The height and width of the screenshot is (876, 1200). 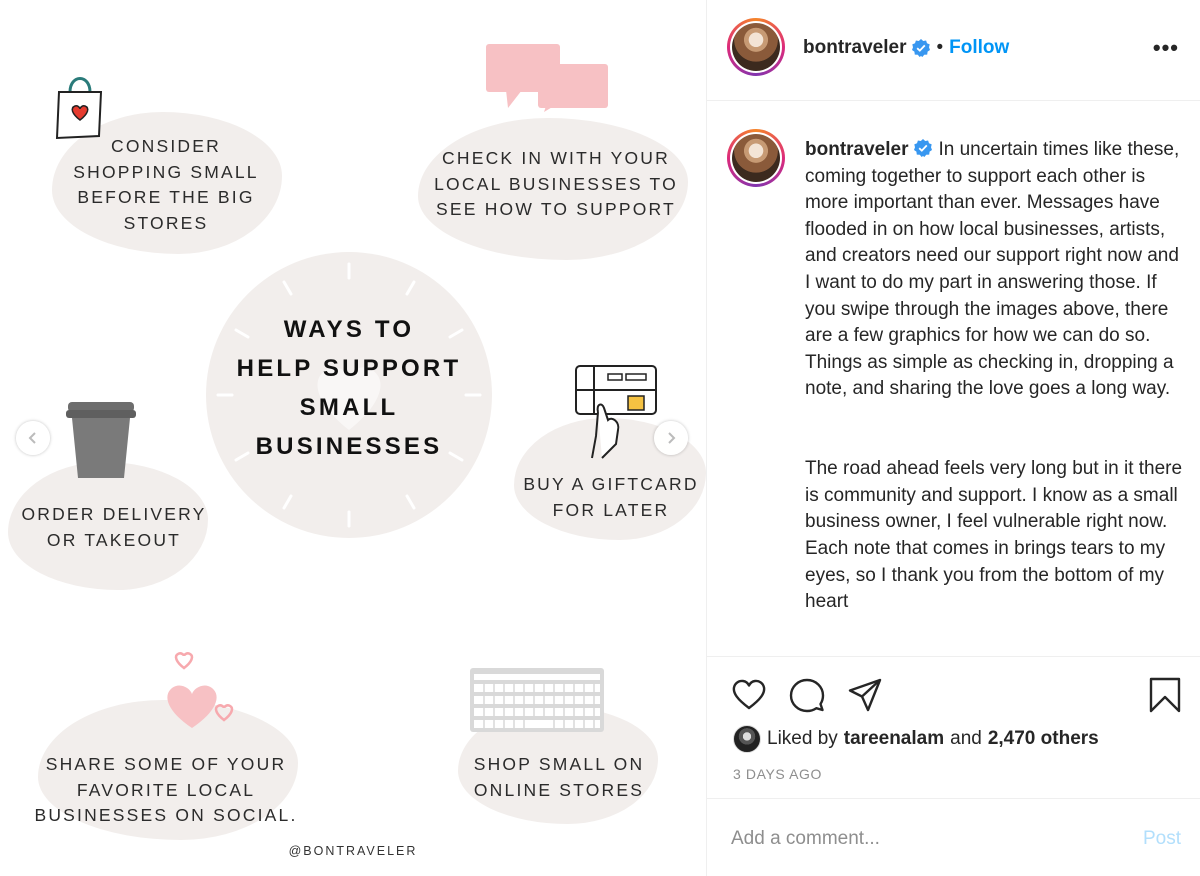 I want to click on shopping-bag-icon, so click(x=79, y=108).